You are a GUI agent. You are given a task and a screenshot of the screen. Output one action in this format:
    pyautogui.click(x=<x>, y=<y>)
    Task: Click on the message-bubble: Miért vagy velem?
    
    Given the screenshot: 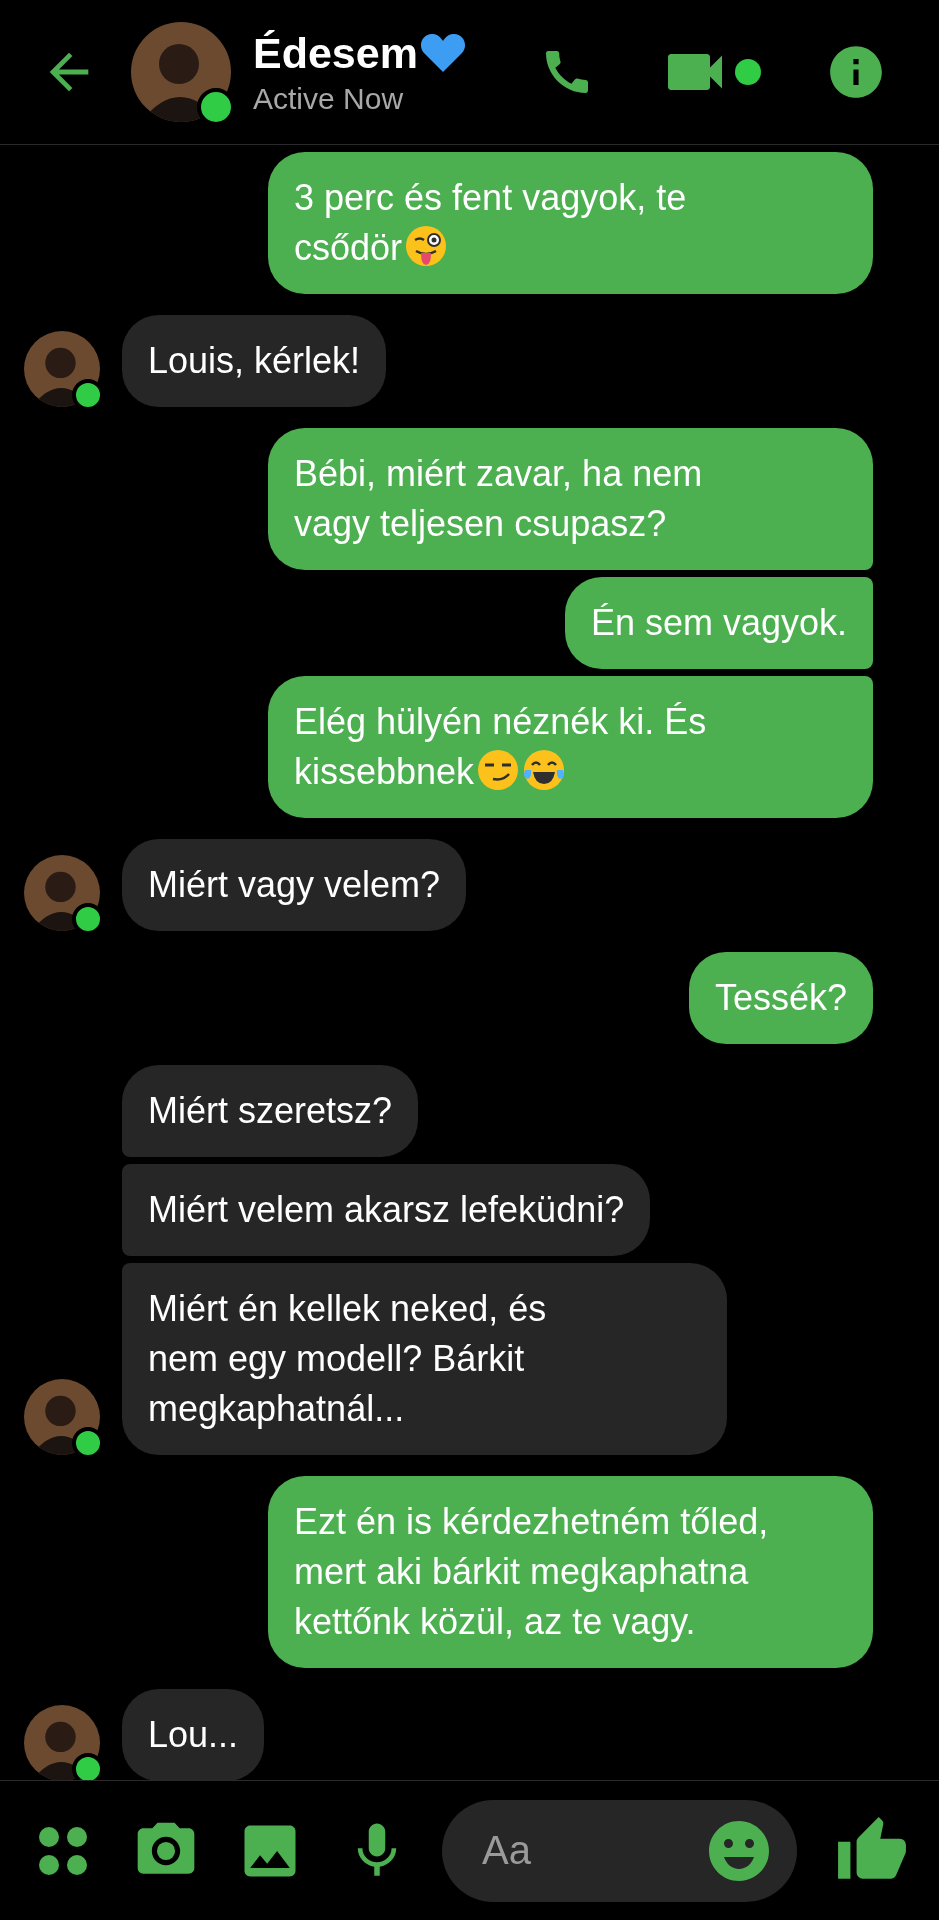 What is the action you would take?
    pyautogui.click(x=294, y=885)
    